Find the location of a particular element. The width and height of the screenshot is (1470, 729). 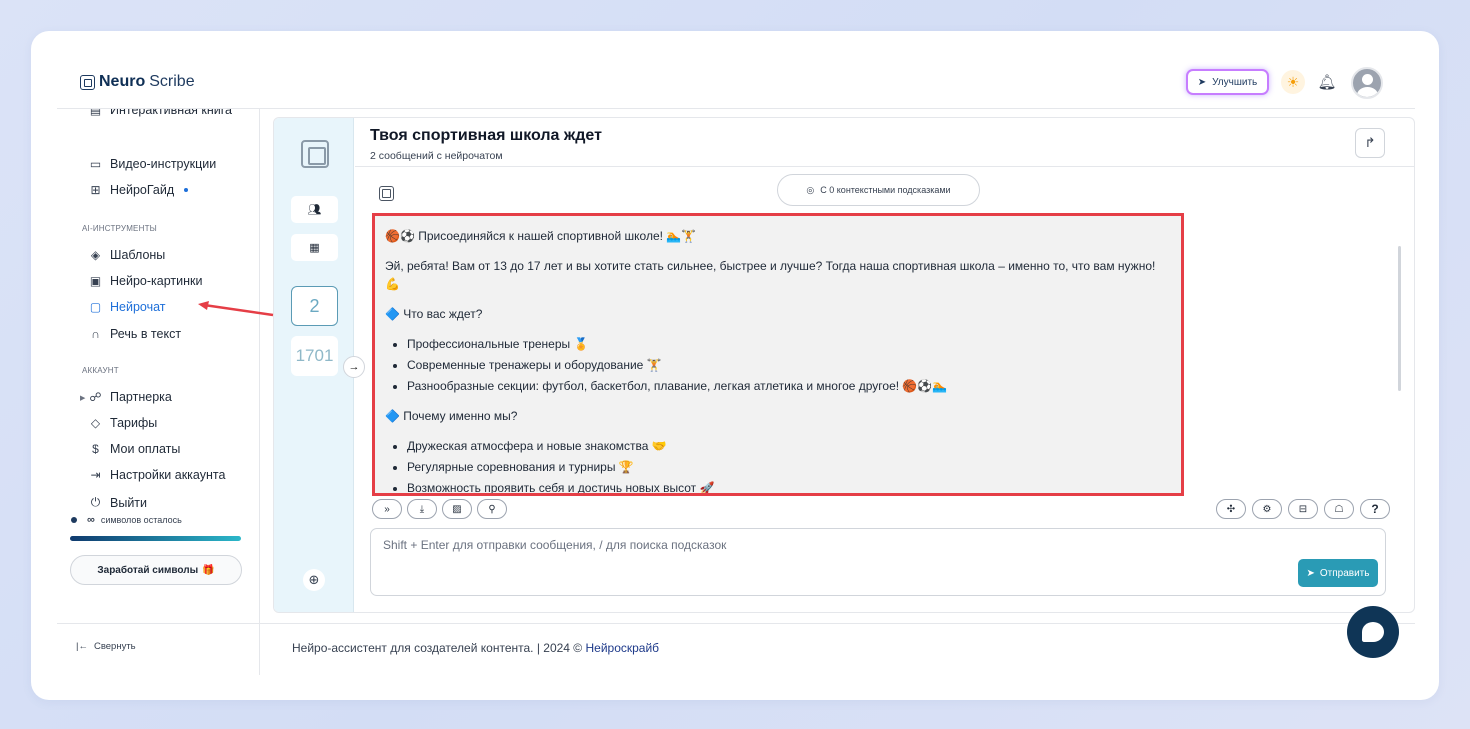

symbols-text: символов осталось is located at coordinates (141, 520).